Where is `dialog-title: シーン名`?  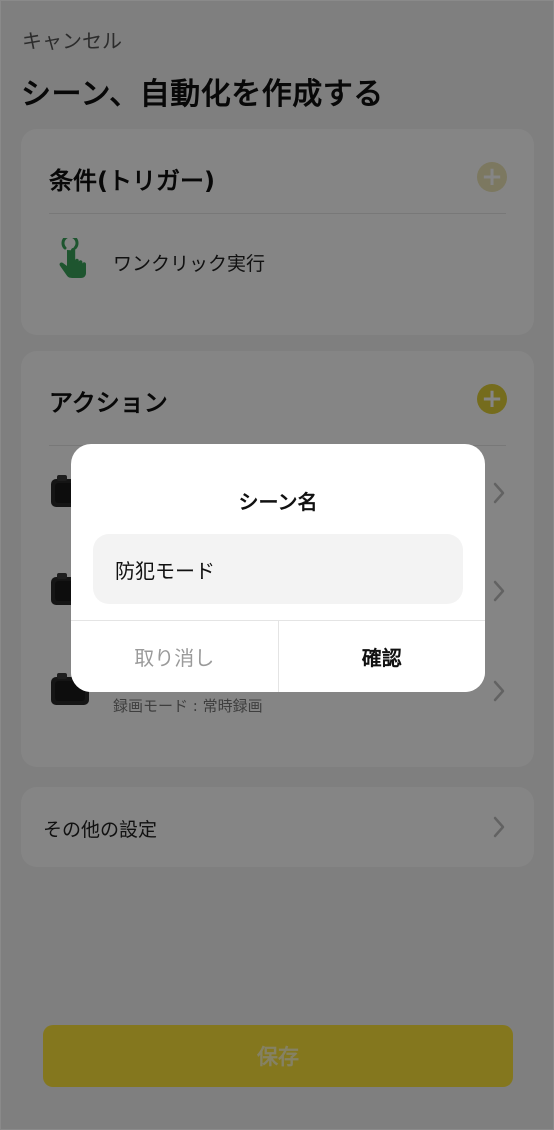
dialog-title: シーン名 is located at coordinates (278, 502).